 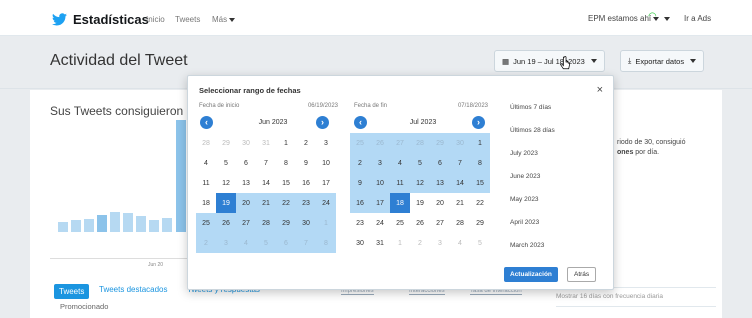 What do you see at coordinates (308, 106) in the screenshot?
I see `start-date-value: 06/19/2023` at bounding box center [308, 106].